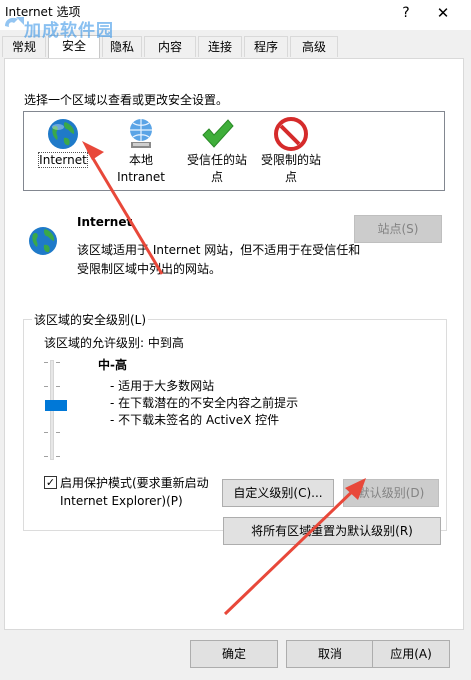  What do you see at coordinates (218, 133) in the screenshot?
I see `checkmark-icon` at bounding box center [218, 133].